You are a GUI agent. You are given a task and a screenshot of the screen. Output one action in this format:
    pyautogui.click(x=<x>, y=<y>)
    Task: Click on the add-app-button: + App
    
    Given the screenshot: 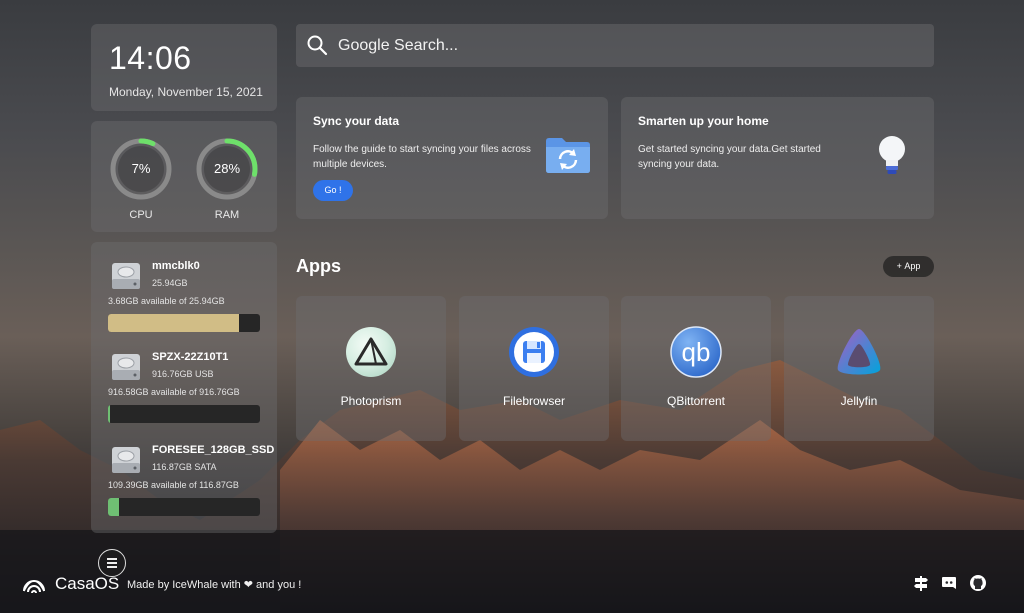 What is the action you would take?
    pyautogui.click(x=908, y=266)
    